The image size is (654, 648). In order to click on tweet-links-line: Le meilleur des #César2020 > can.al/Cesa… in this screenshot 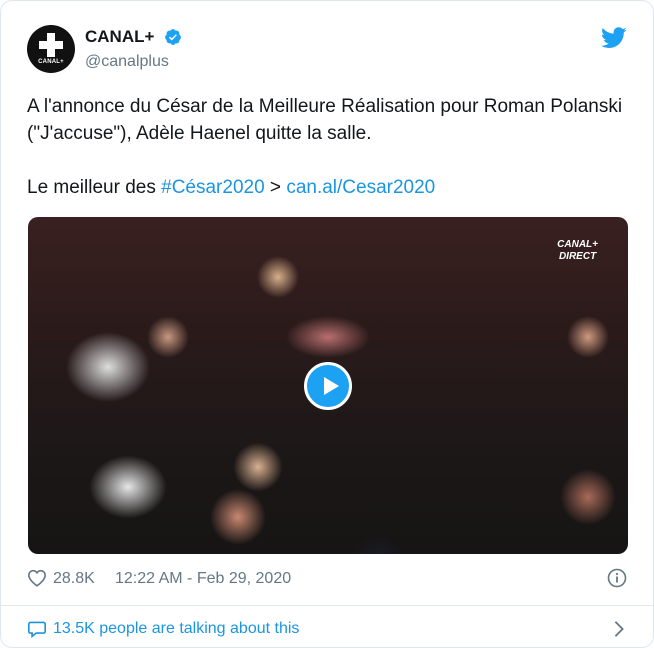, I will do `click(327, 187)`.